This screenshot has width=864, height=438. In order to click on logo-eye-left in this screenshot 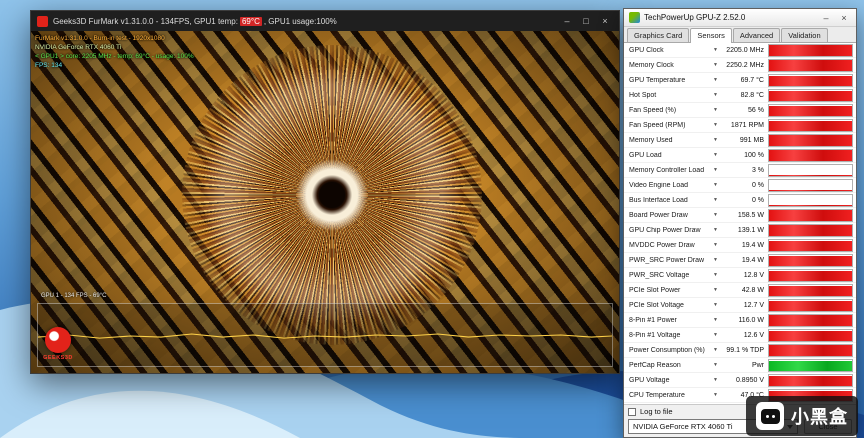, I will do `click(767, 416)`.